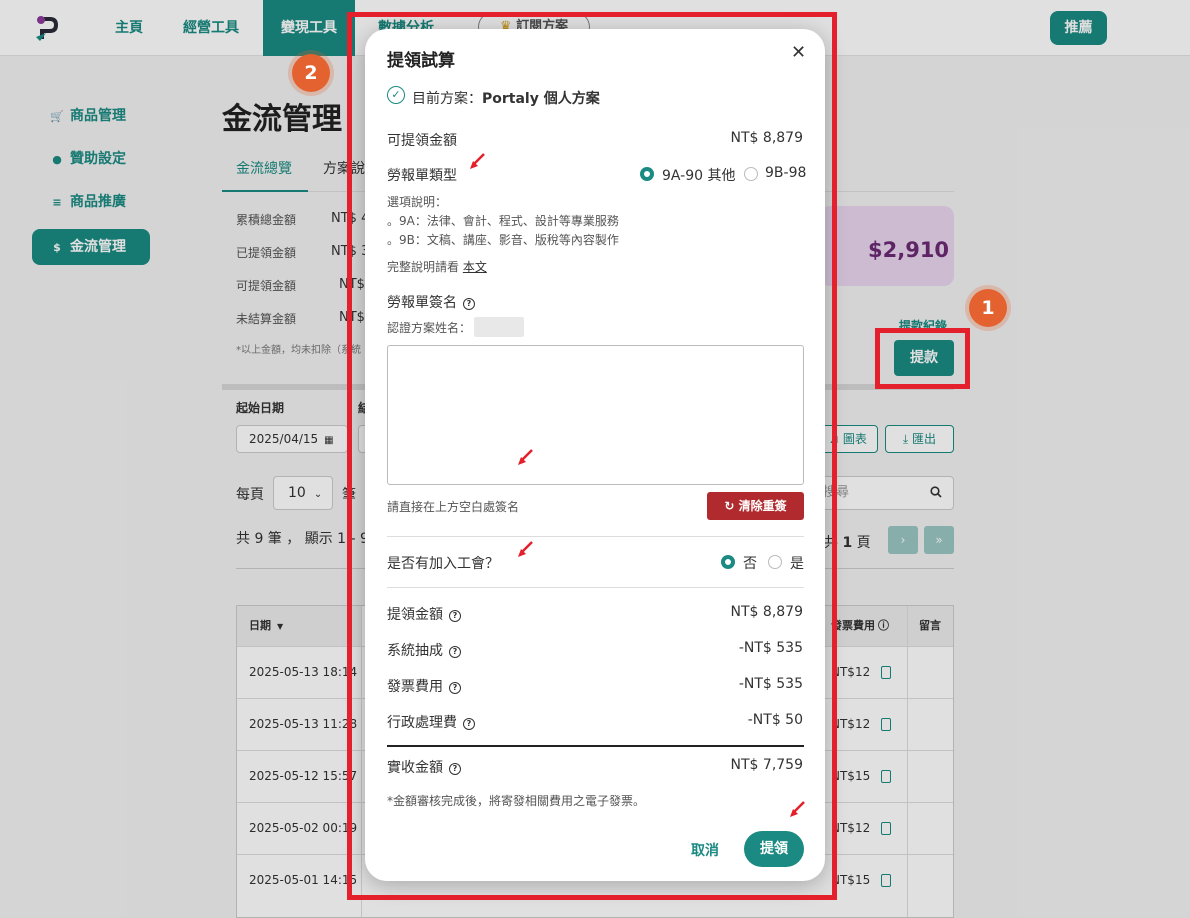  Describe the element at coordinates (988, 308) in the screenshot. I see `step-badge-1: 1` at that location.